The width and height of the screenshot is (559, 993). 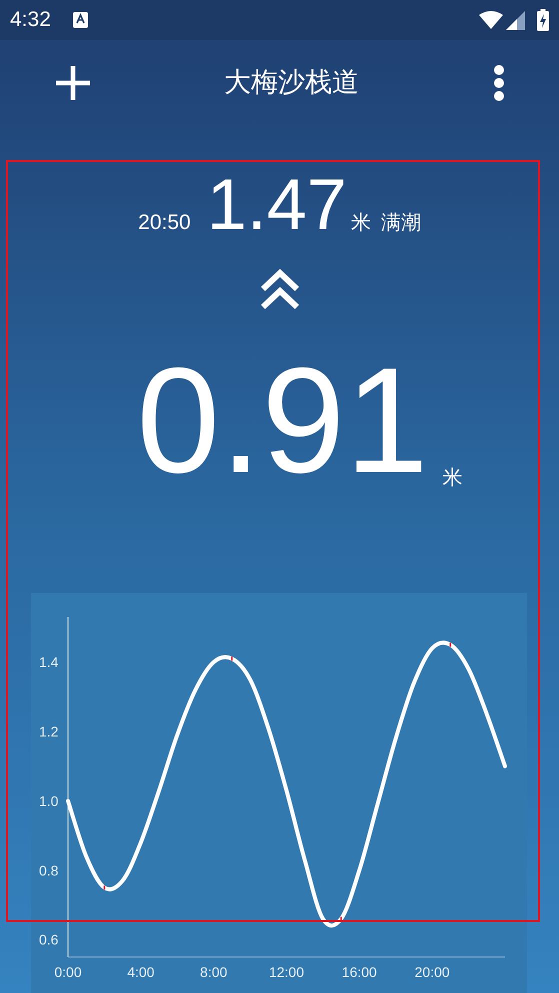 I want to click on x-tick-label: 0:00, so click(x=68, y=972).